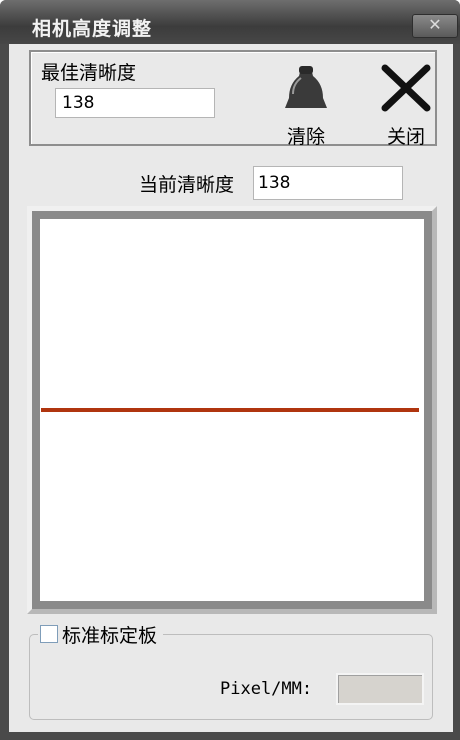  Describe the element at coordinates (233, 99) in the screenshot. I see `best-clarity-group: 最佳清晰度 138 清除 关闭` at that location.